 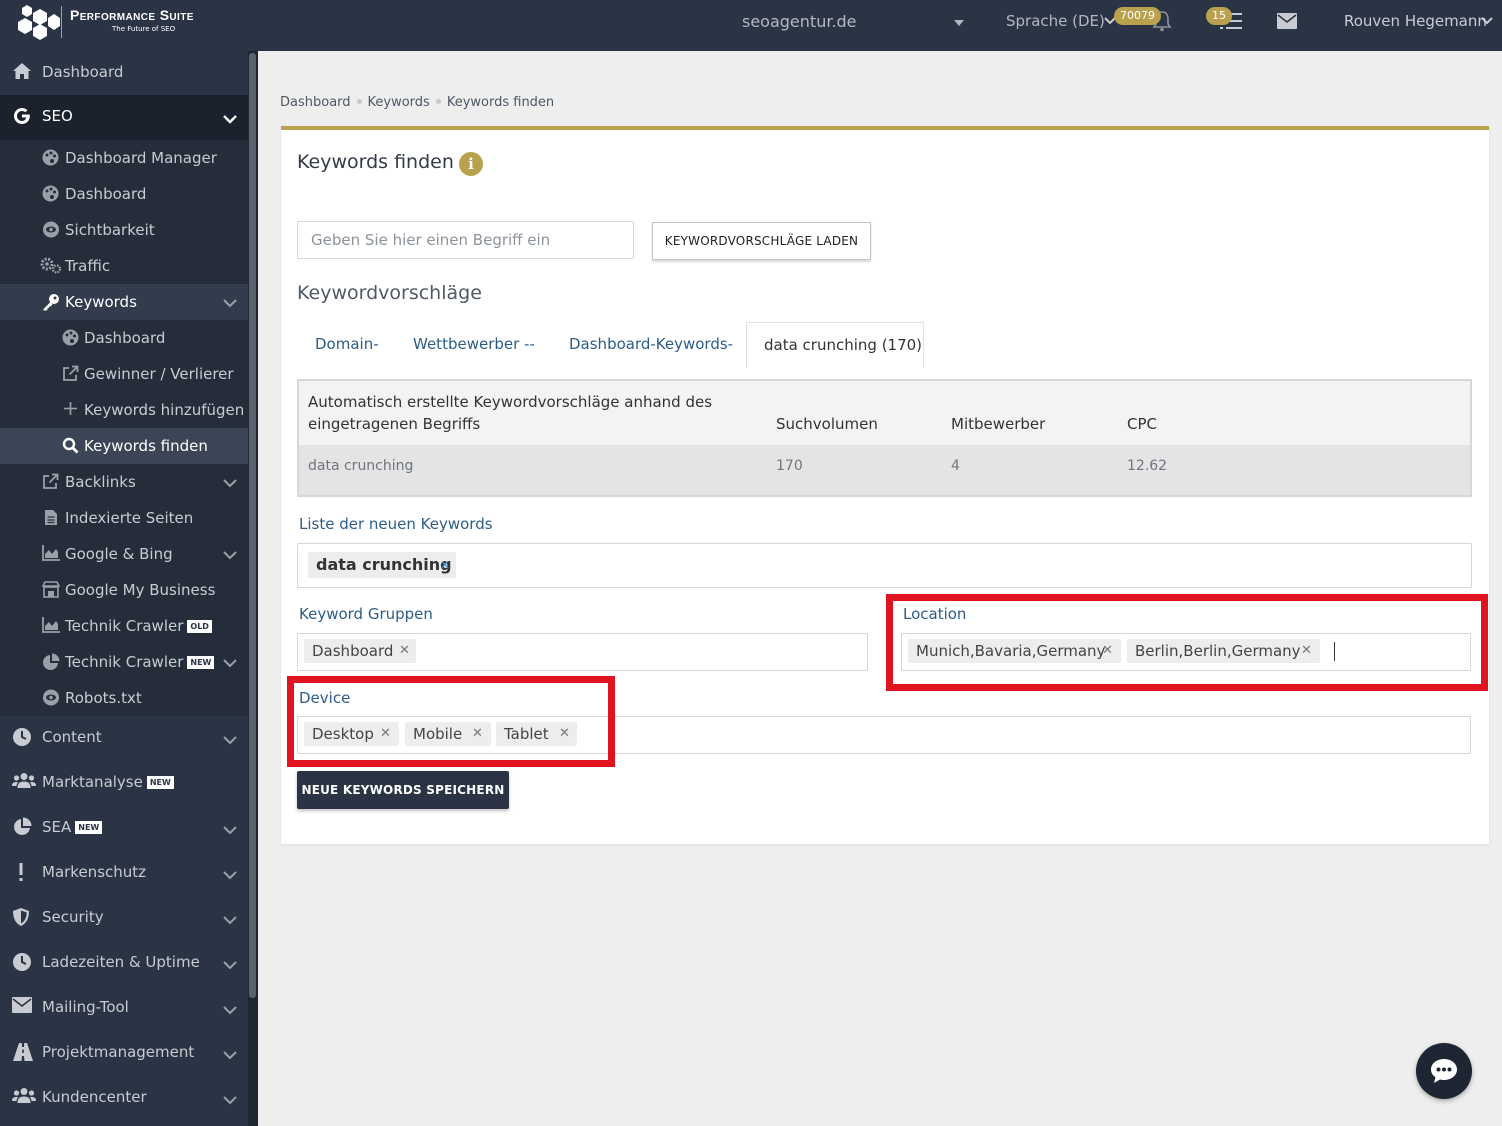 I want to click on sidebar-item-content: Content, so click(x=124, y=738).